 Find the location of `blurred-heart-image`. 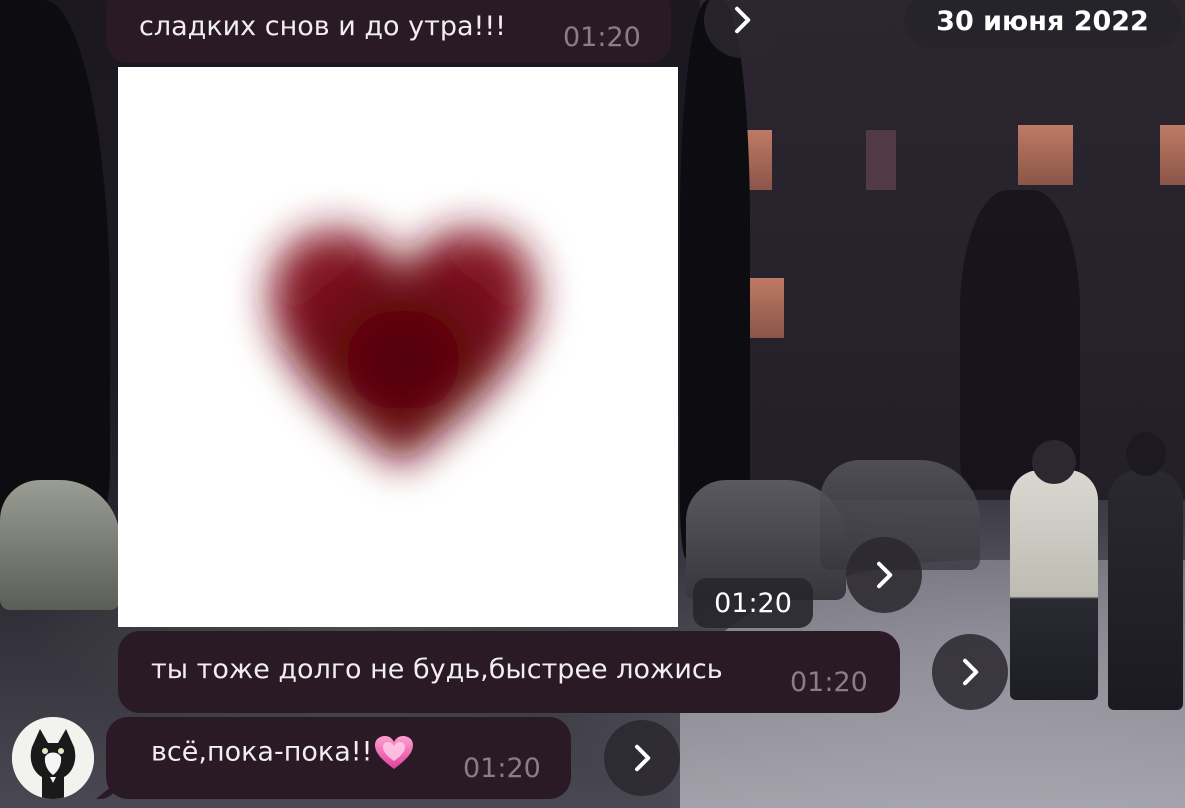

blurred-heart-image is located at coordinates (403, 347).